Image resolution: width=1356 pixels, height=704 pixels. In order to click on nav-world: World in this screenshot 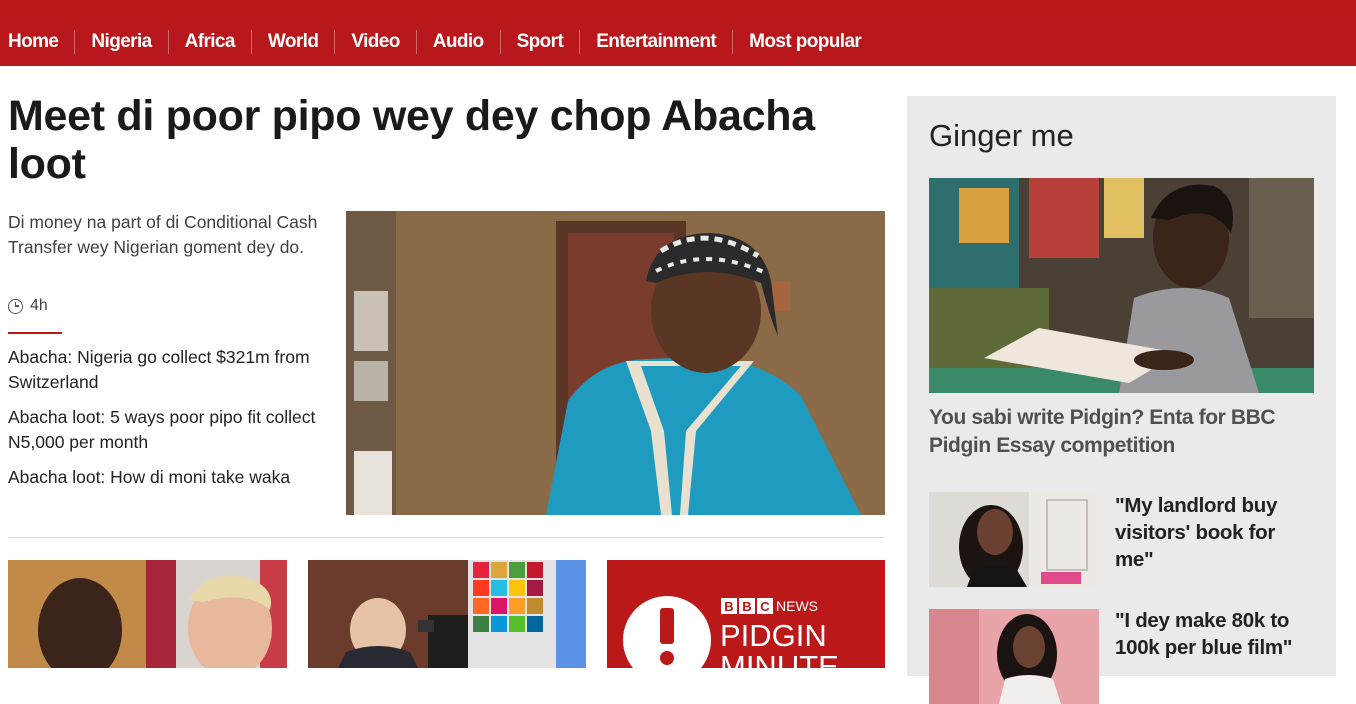, I will do `click(293, 42)`.